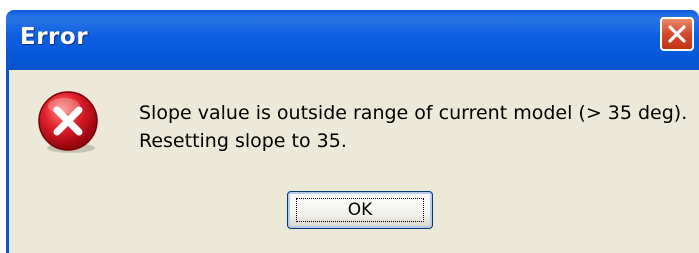 The width and height of the screenshot is (699, 253). Describe the element at coordinates (243, 141) in the screenshot. I see `message-line-2: Resetting slope to 35.` at that location.